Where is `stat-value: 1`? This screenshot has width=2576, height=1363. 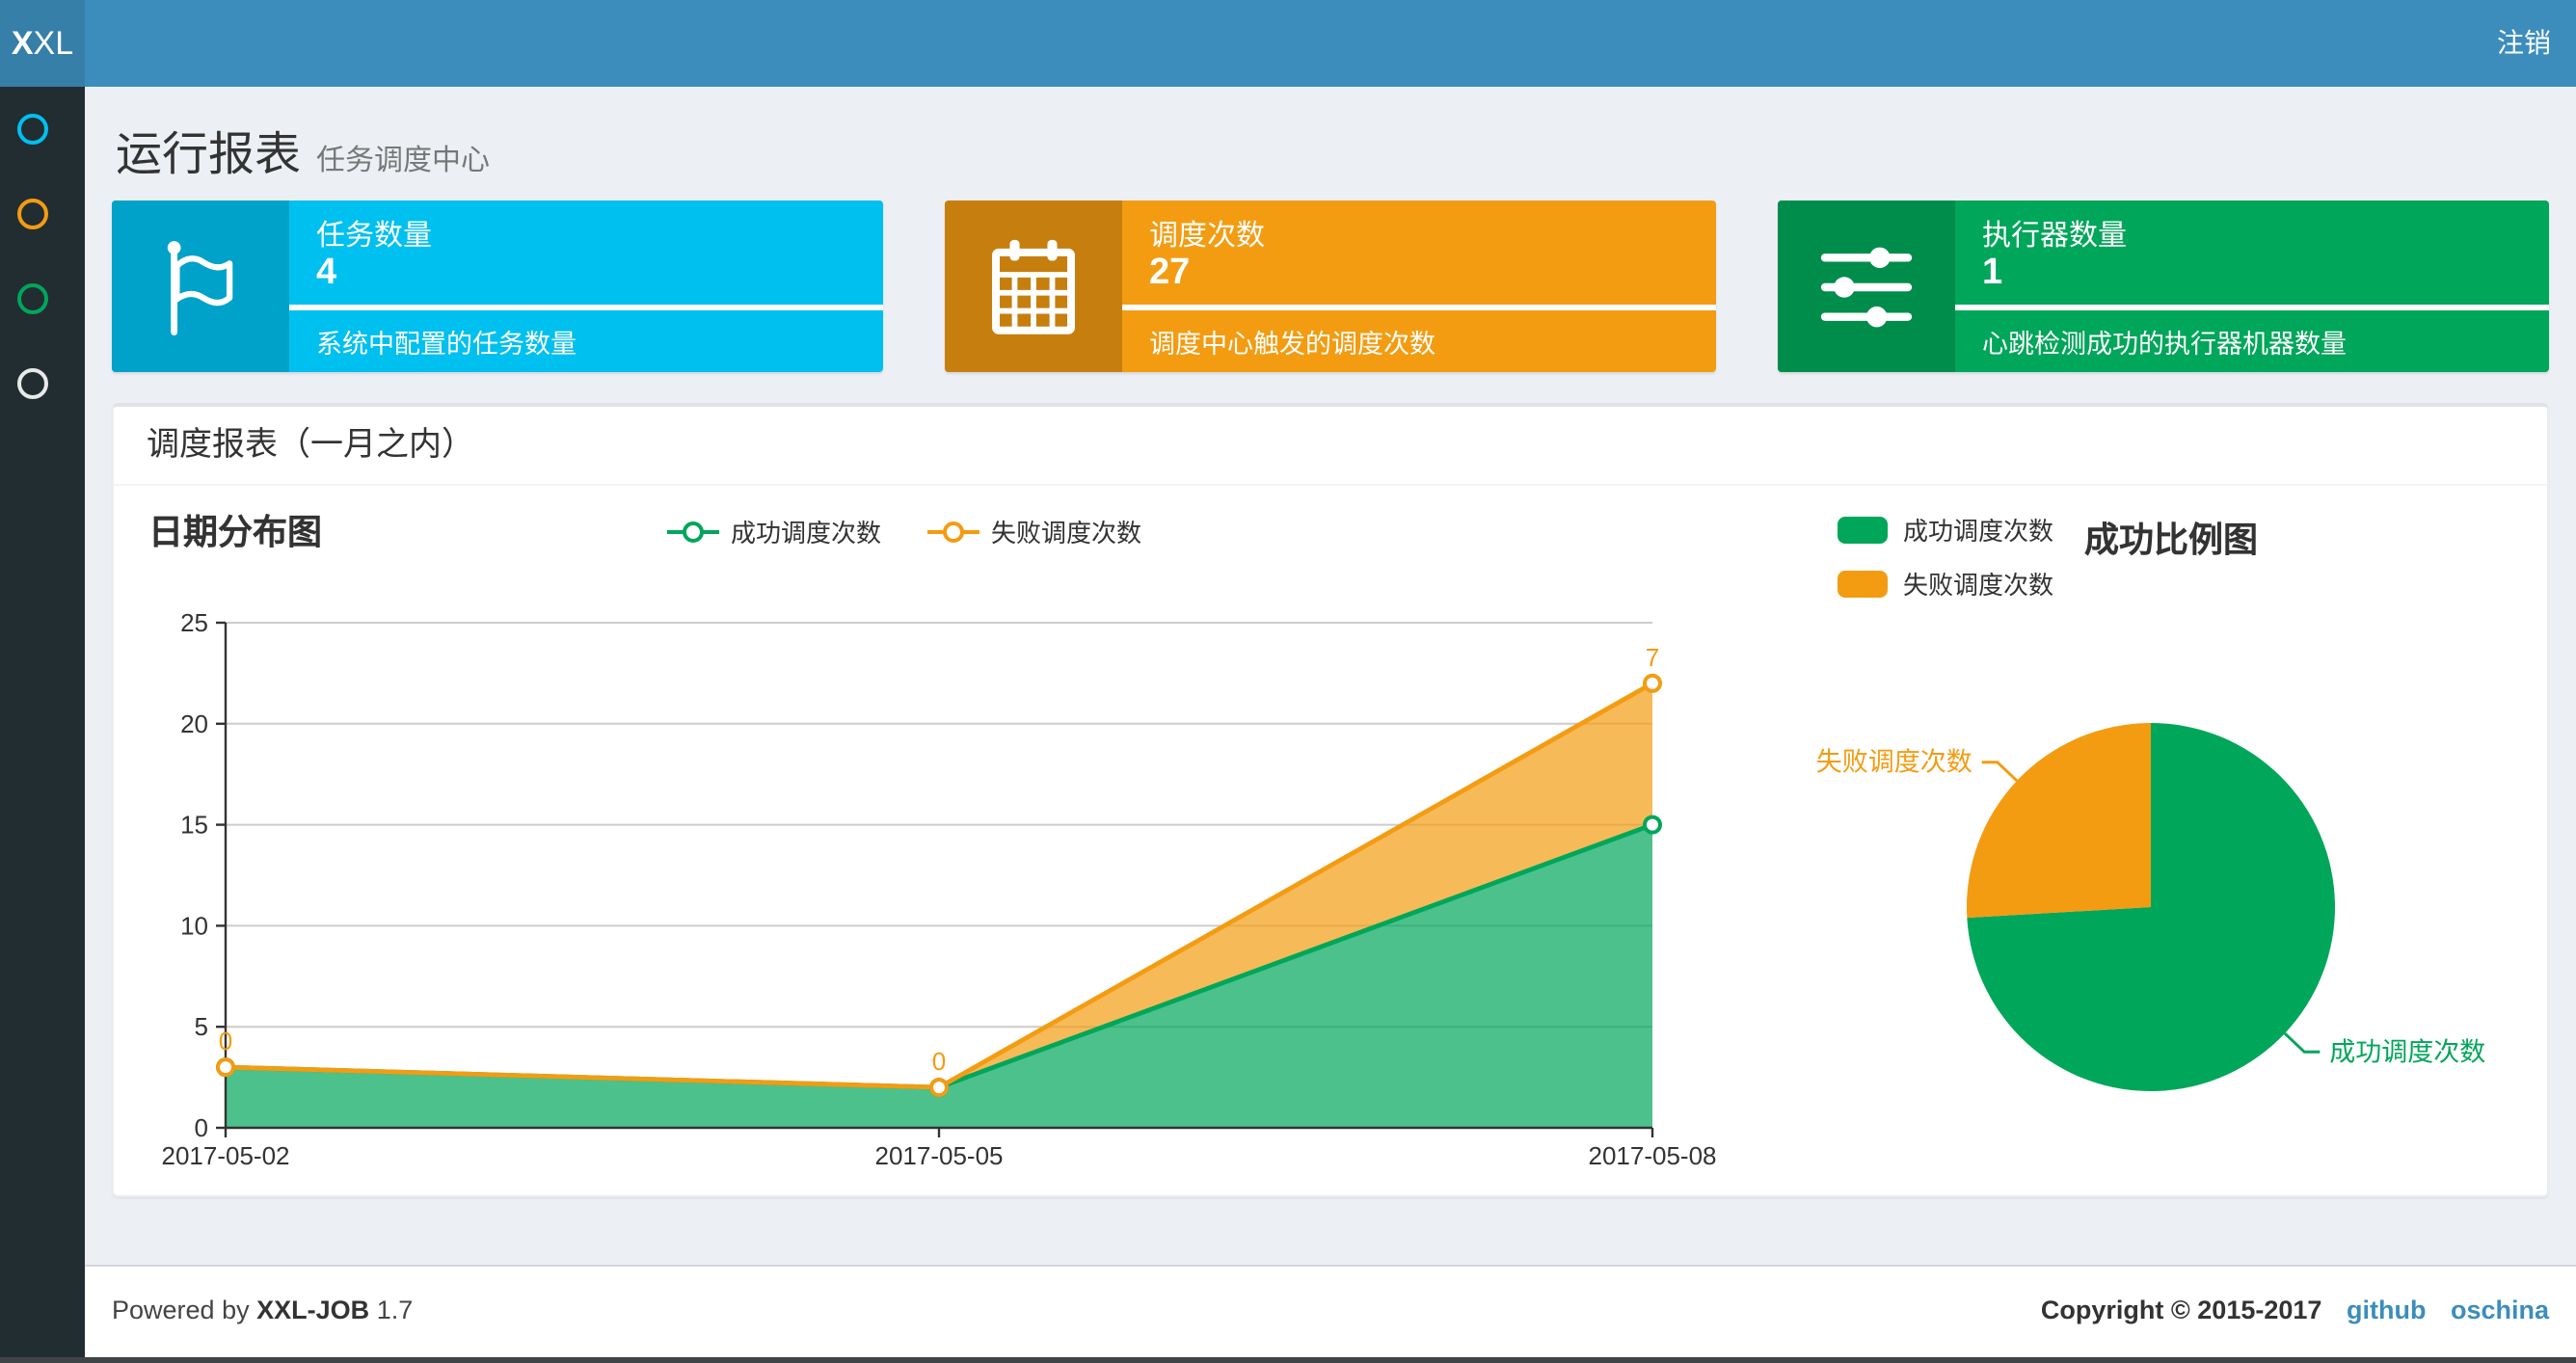 stat-value: 1 is located at coordinates (1993, 273).